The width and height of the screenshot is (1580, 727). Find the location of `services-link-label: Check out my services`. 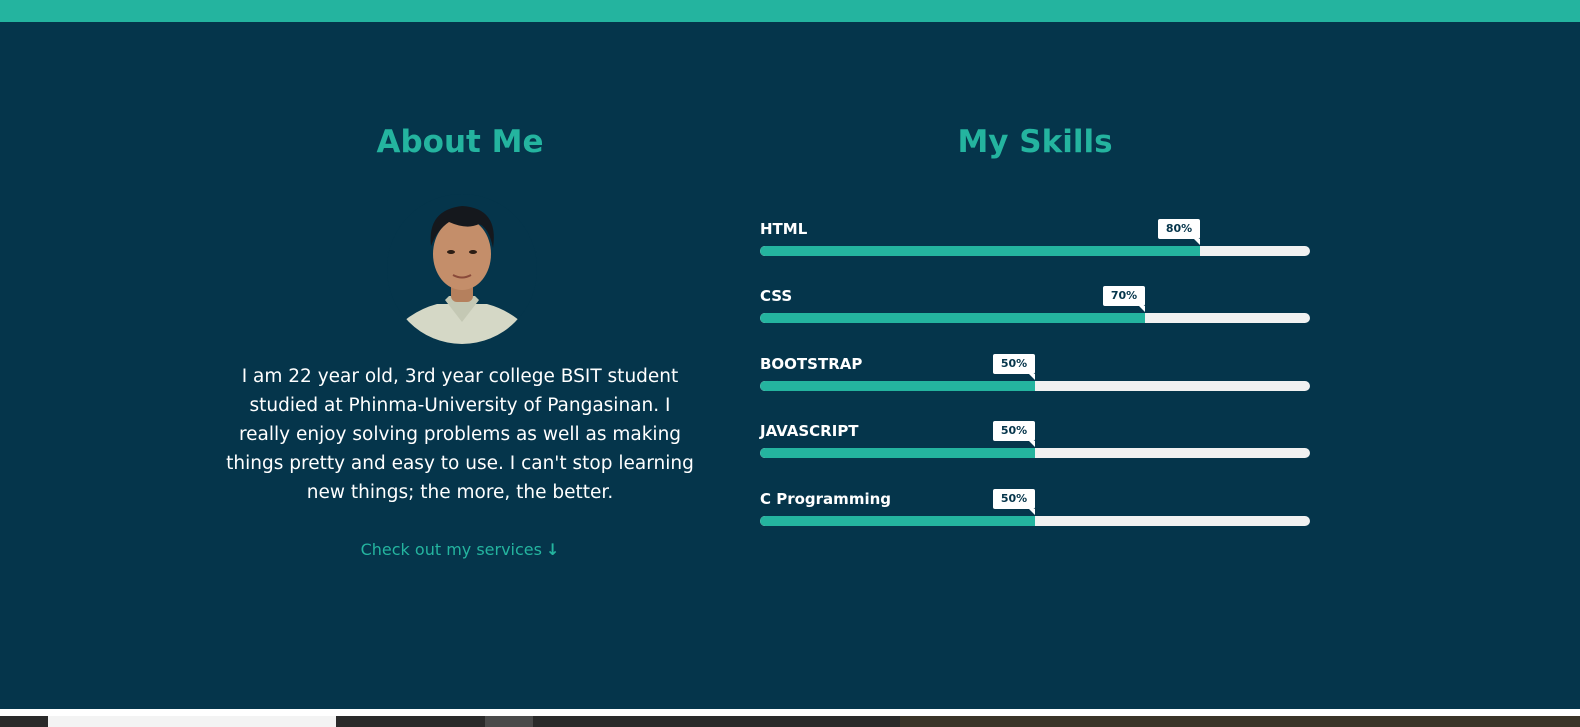

services-link-label: Check out my services is located at coordinates (451, 549).